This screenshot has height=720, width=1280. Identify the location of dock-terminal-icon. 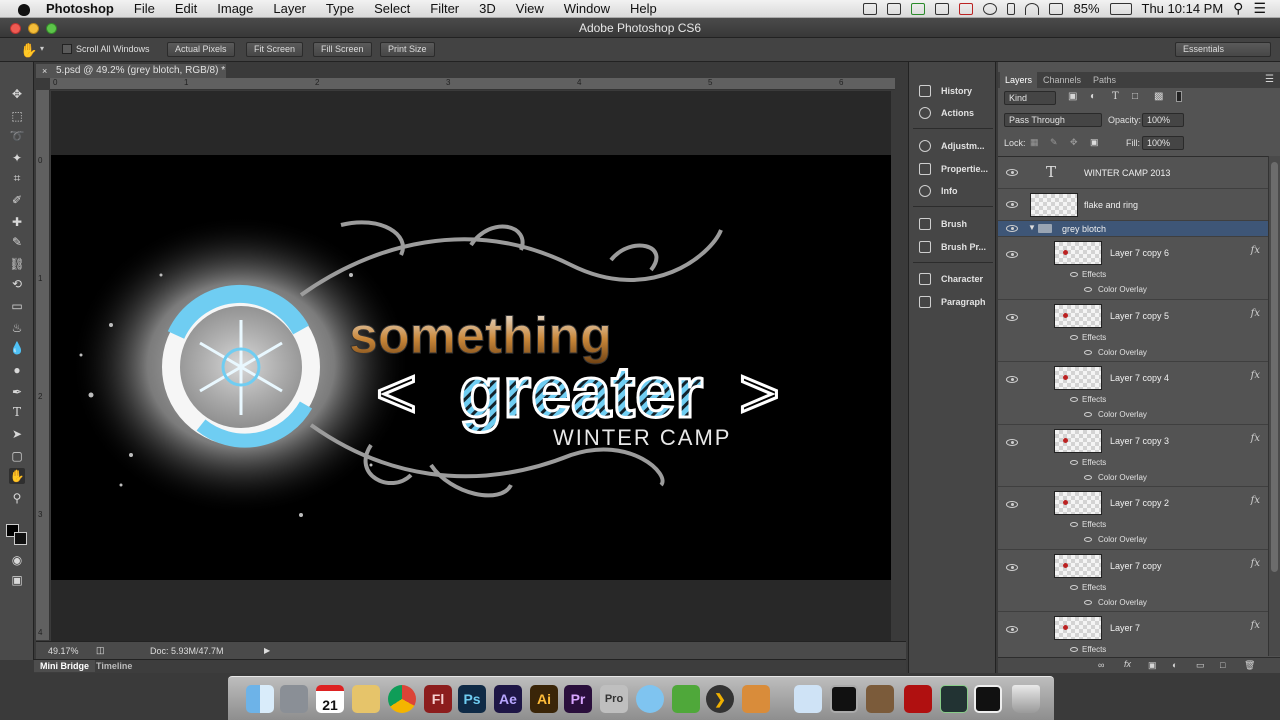
(844, 699).